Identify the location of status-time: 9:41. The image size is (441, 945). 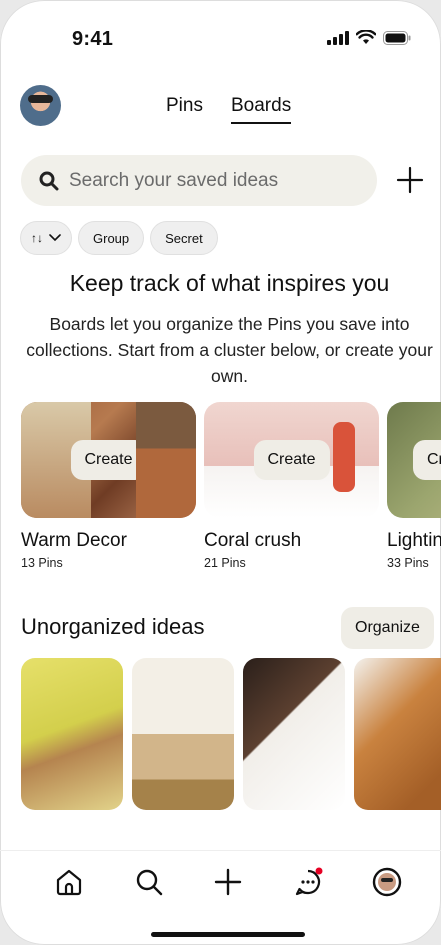
(93, 39).